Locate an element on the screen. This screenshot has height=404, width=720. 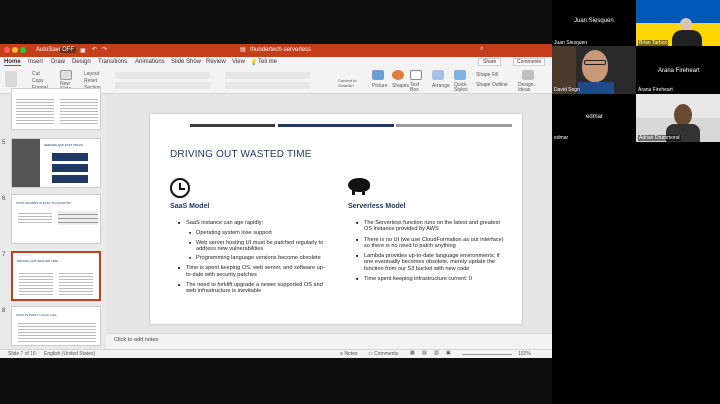
share-button: Share is located at coordinates (490, 62).